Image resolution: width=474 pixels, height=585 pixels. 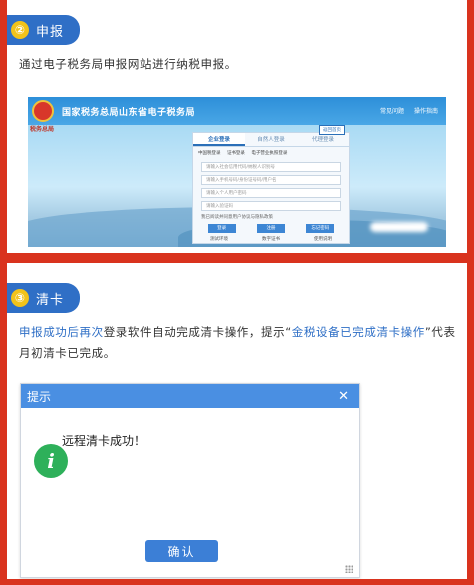 I want to click on section-number: ②, so click(x=20, y=30).